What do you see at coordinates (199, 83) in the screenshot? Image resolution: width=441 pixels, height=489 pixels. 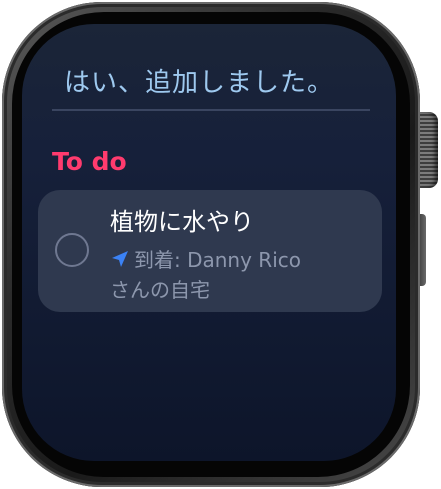 I see `siri-response-text: はい、追加しました。` at bounding box center [199, 83].